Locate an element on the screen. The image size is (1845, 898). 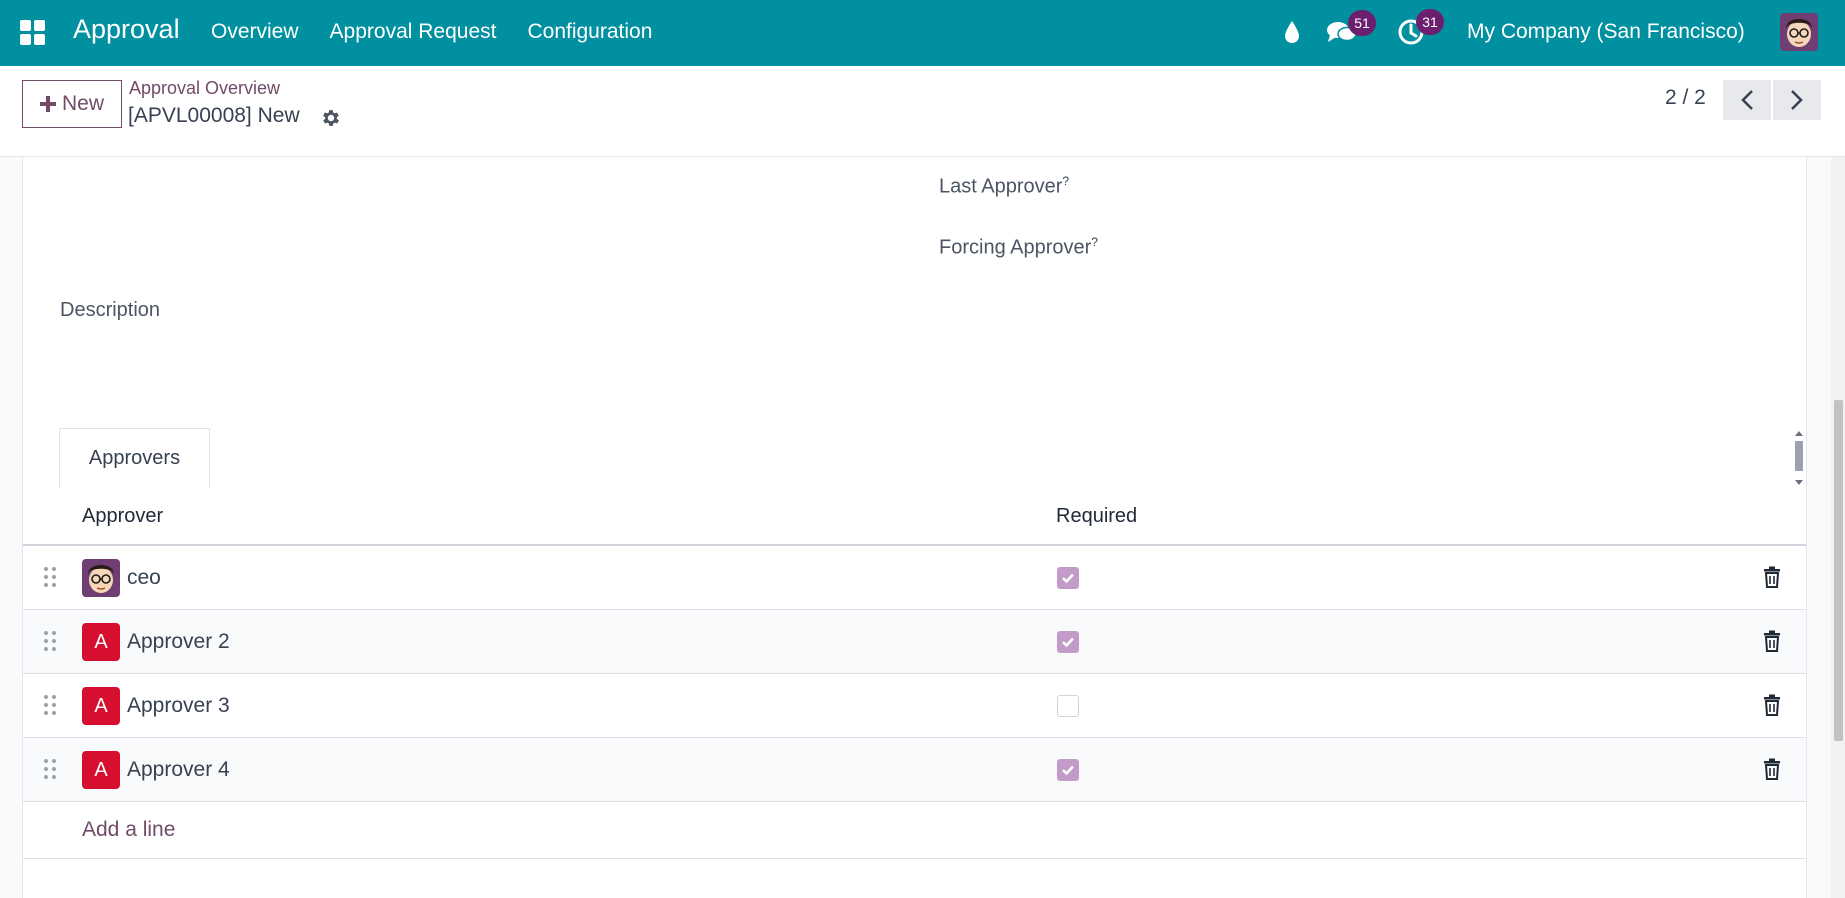
pager-next-button is located at coordinates (1797, 100).